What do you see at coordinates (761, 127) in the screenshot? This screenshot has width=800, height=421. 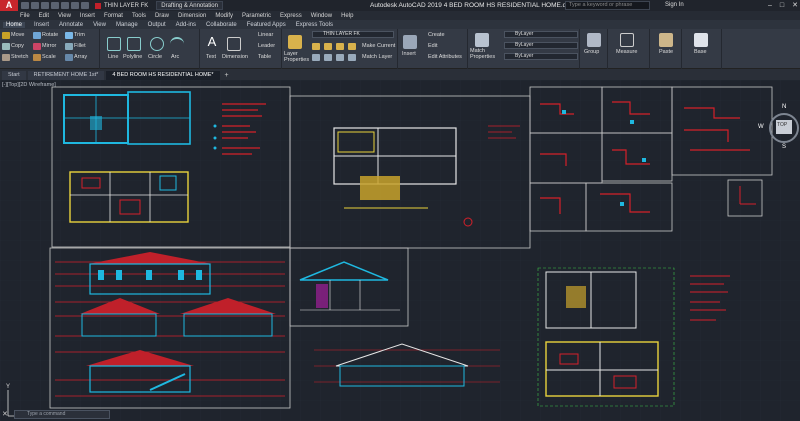 I see `viewcube-west: W` at bounding box center [761, 127].